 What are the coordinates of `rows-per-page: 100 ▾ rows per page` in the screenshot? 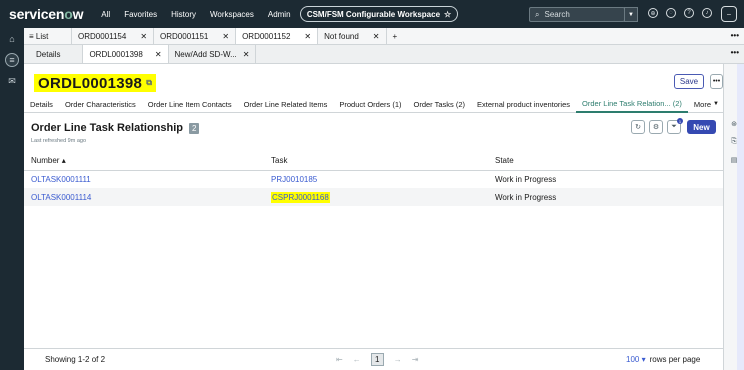 It's located at (663, 359).